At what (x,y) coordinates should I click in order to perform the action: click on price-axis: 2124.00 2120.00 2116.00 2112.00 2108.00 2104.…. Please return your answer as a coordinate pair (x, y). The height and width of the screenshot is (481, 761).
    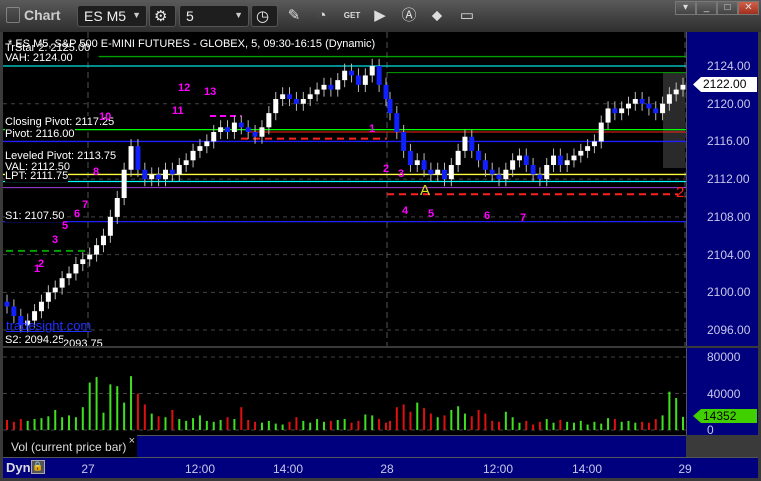
    Looking at the image, I should click on (722, 189).